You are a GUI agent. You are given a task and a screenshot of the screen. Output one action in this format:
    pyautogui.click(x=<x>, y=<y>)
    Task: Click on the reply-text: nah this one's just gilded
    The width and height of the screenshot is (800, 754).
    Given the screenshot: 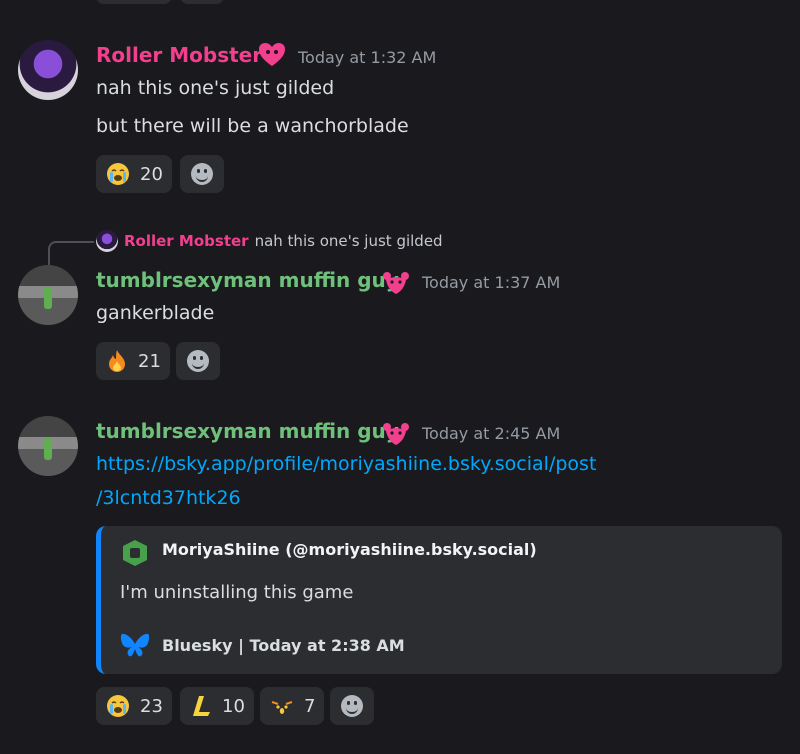 What is the action you would take?
    pyautogui.click(x=349, y=241)
    